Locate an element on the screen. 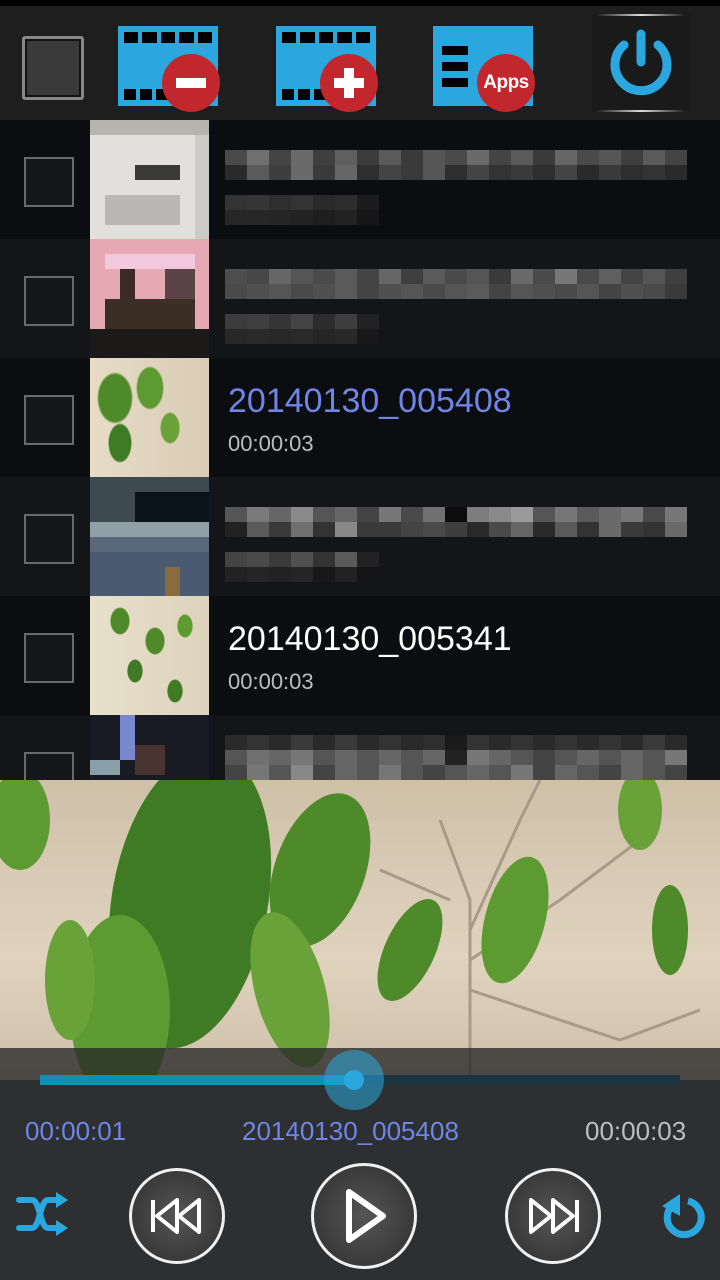 This screenshot has width=720, height=1280. current-time: 00:00:01 is located at coordinates (76, 1131).